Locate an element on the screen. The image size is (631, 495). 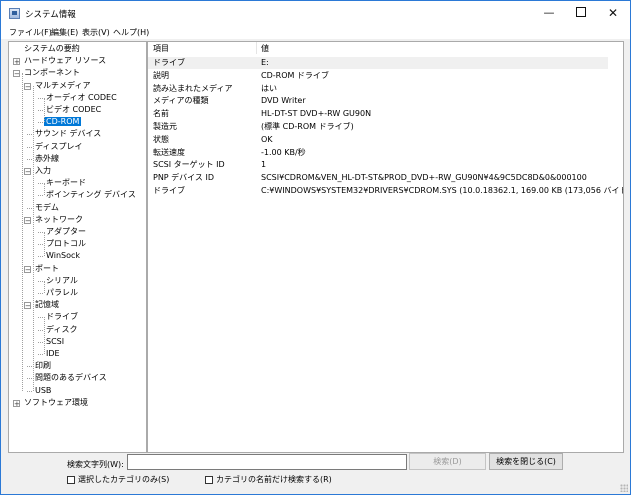
tree-item: 入力 is located at coordinates (43, 171).